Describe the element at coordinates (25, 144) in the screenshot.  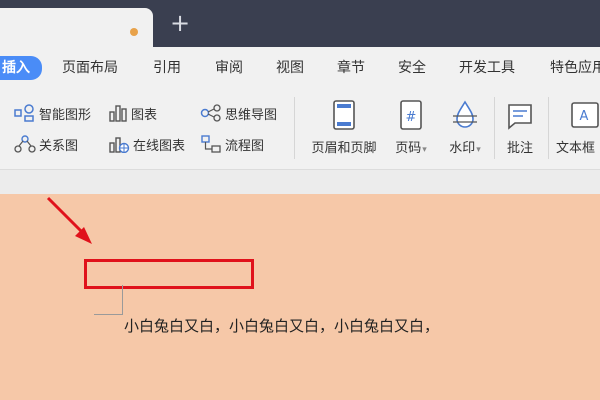
I see `relation-map-icon` at that location.